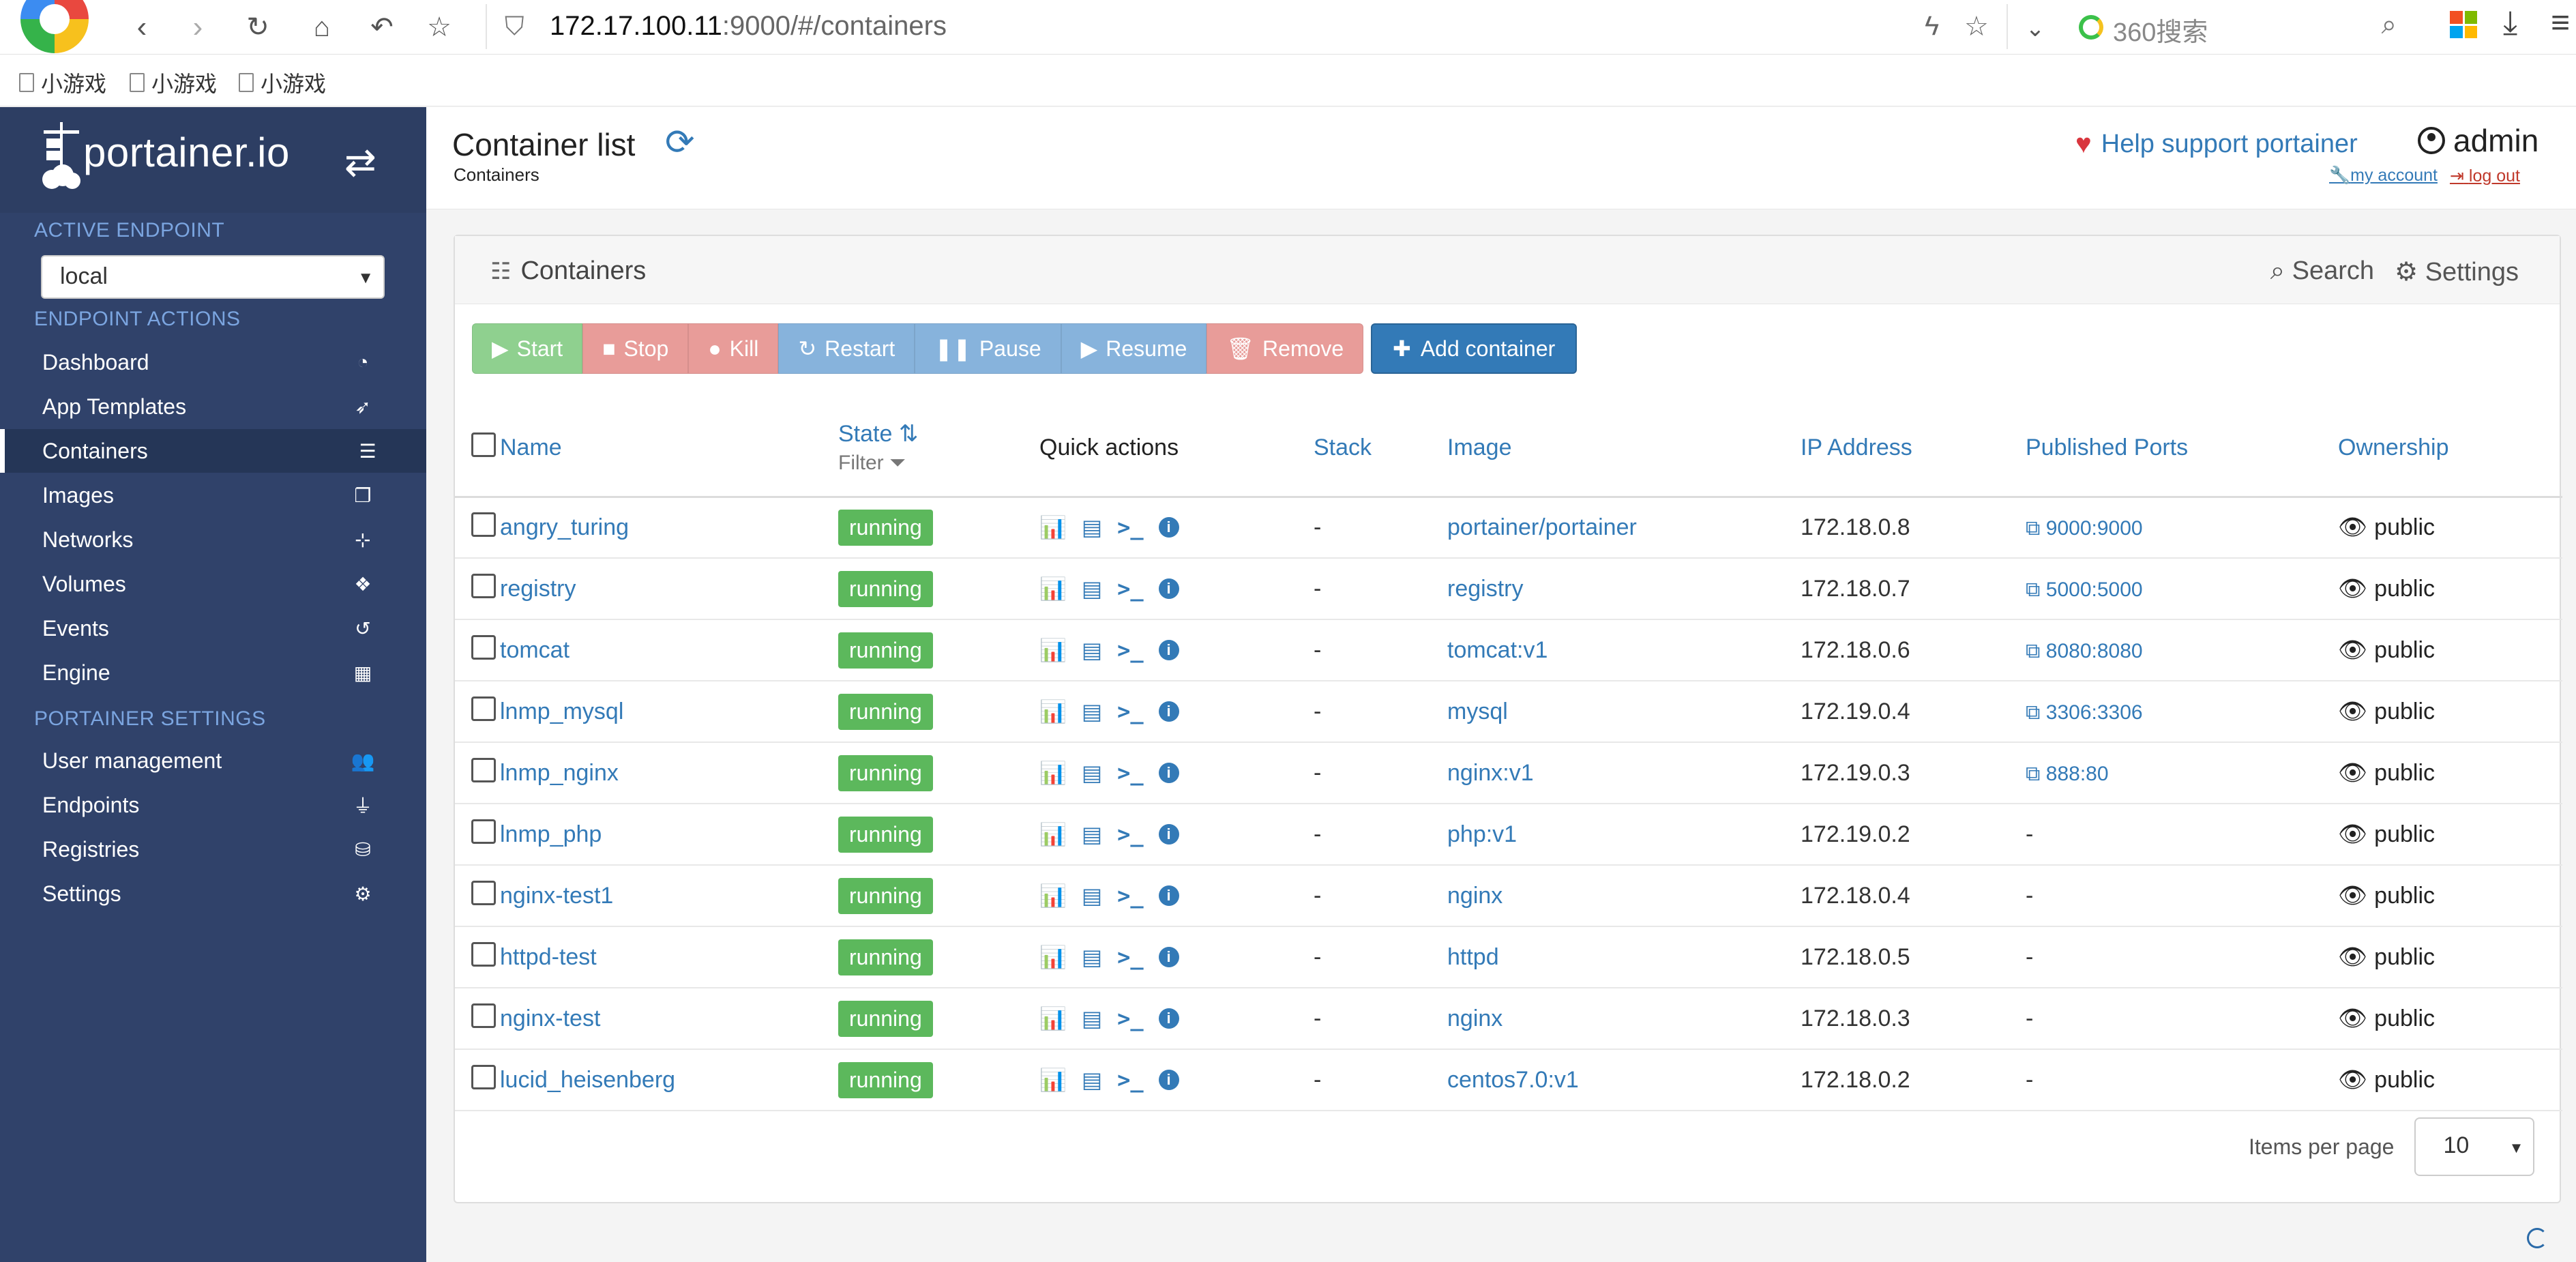 The image size is (2576, 1262). I want to click on remove-button: 🗑 Remove, so click(1285, 348).